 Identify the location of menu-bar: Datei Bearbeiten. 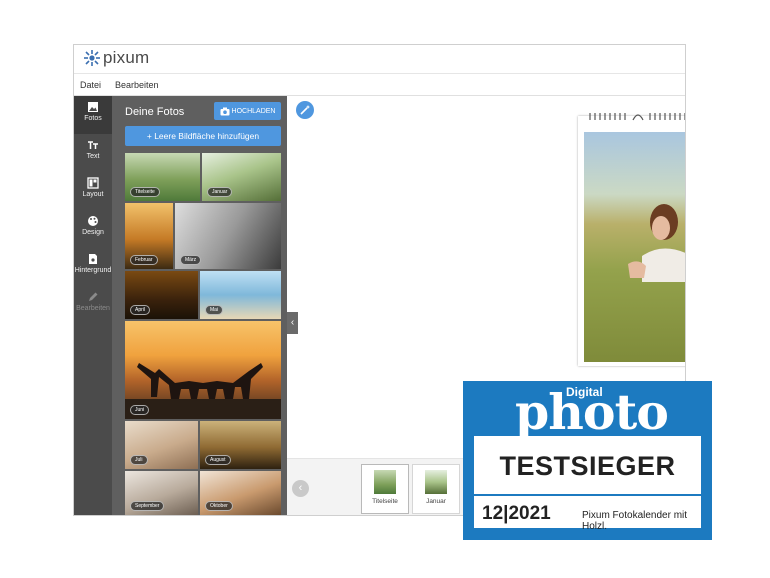
(379, 85).